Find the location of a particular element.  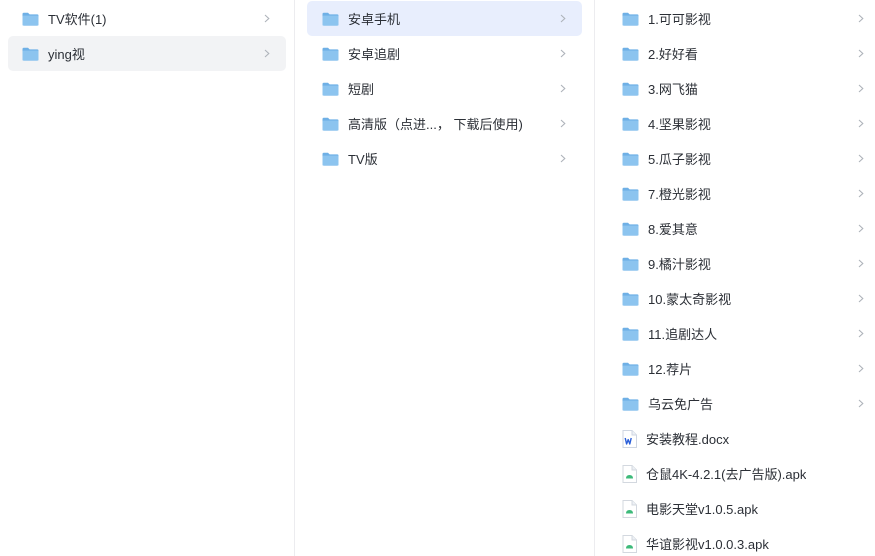

item-label: 10.蒙太奇影视 is located at coordinates (690, 299).